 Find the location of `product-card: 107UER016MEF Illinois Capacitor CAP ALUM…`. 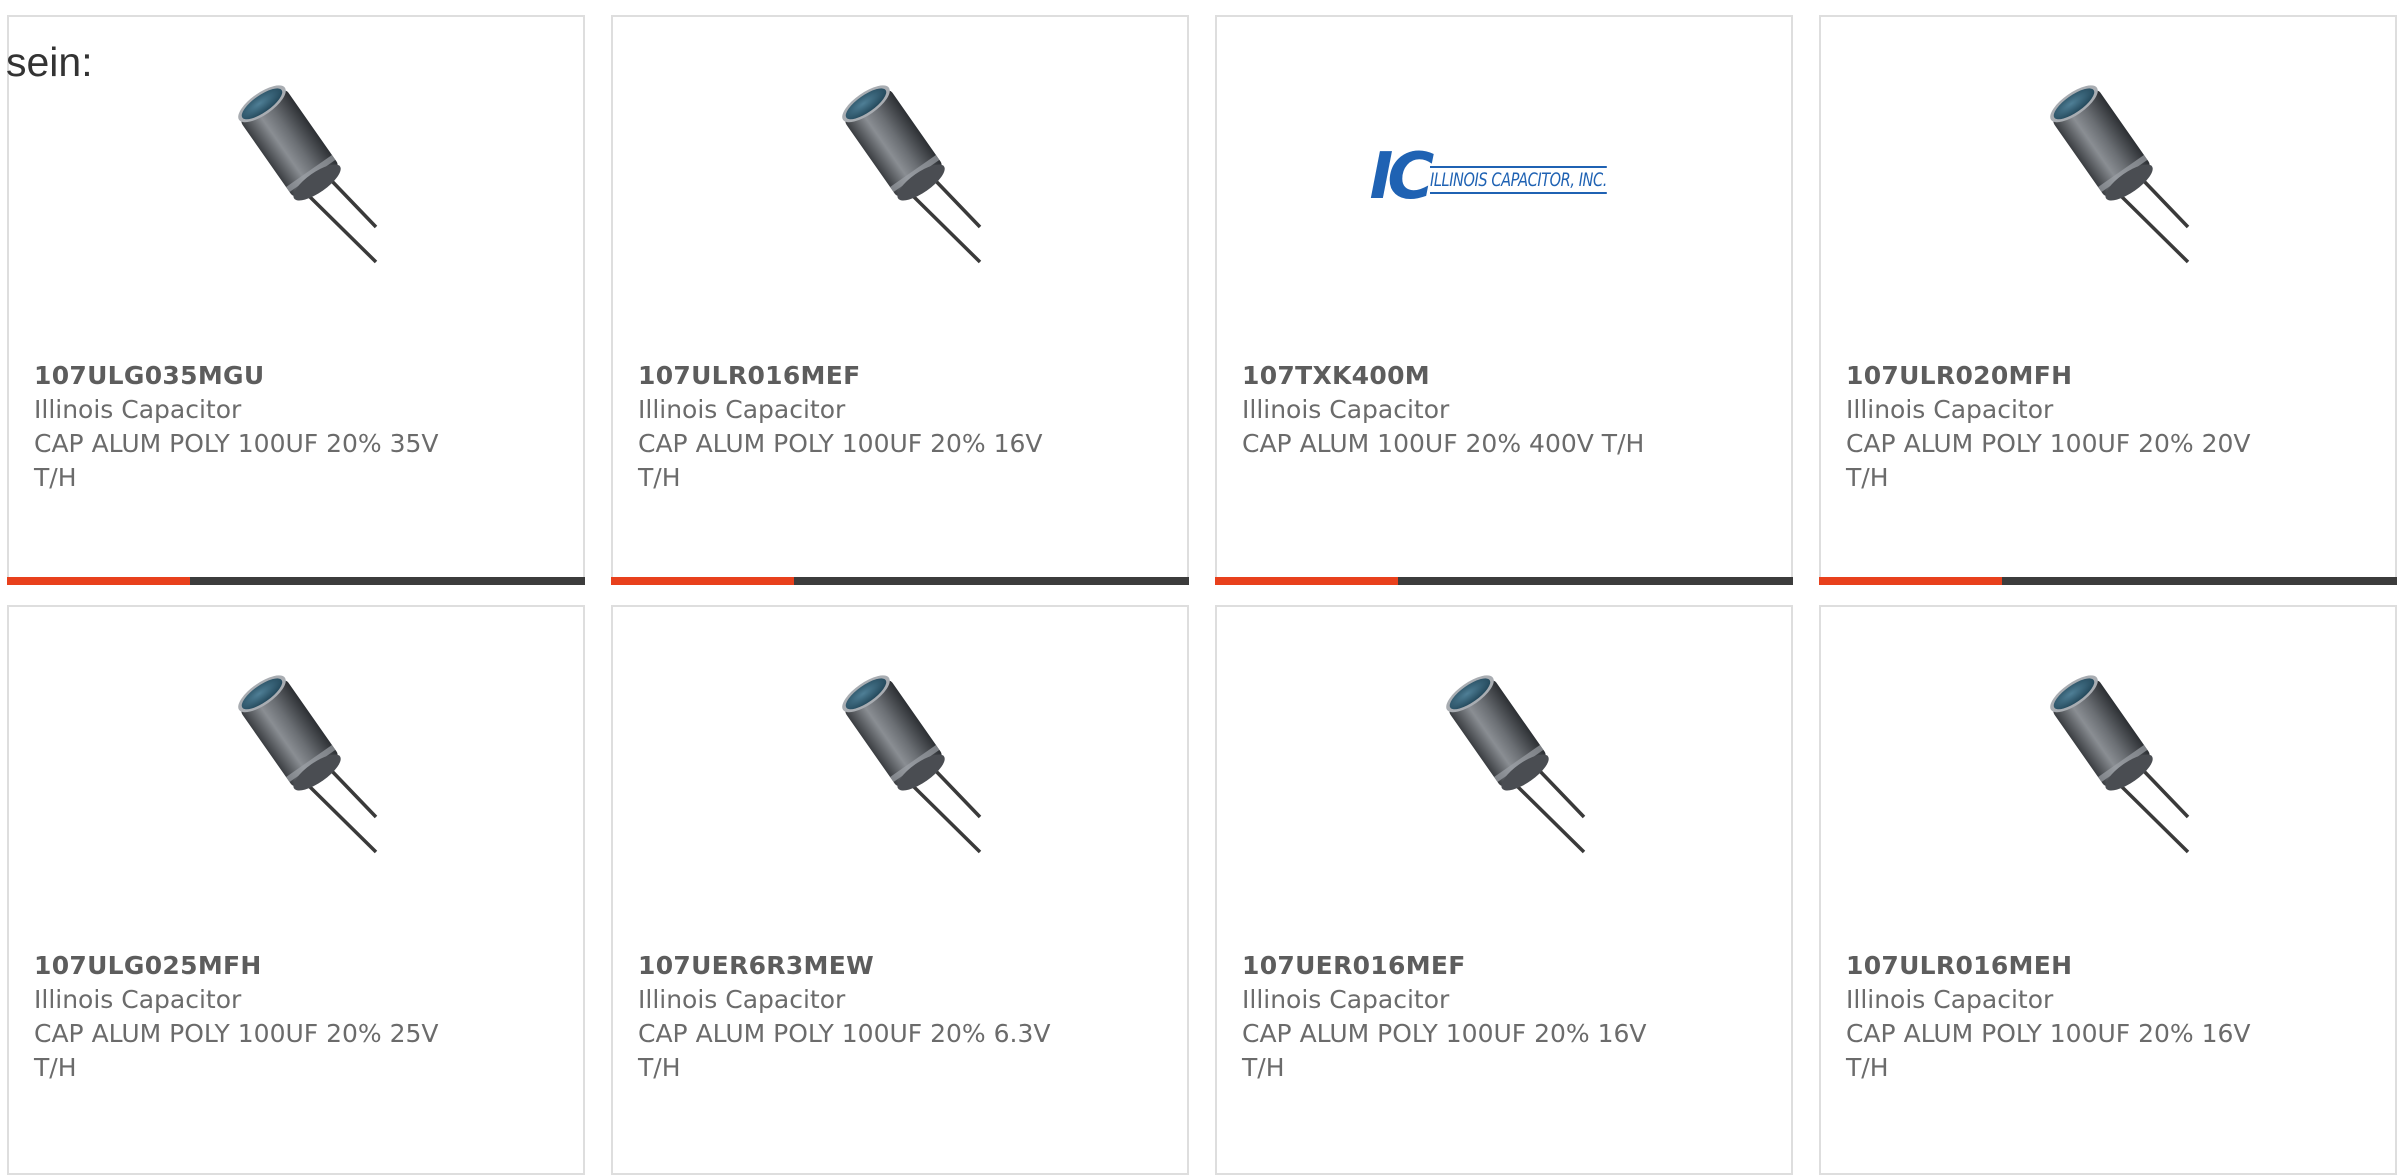

product-card: 107UER016MEF Illinois Capacitor CAP ALUM… is located at coordinates (1504, 890).